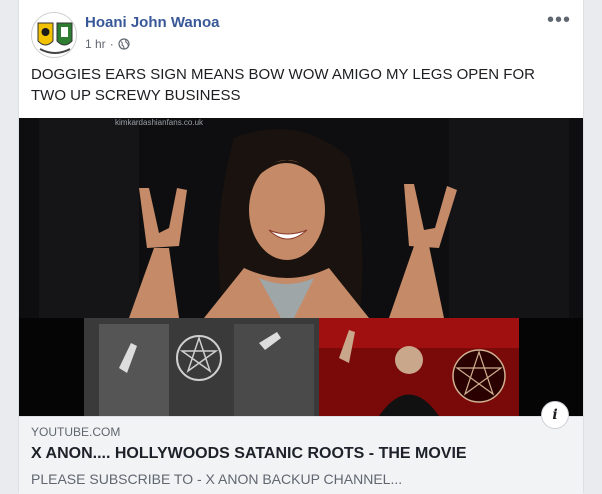 Image resolution: width=602 pixels, height=494 pixels. What do you see at coordinates (107, 44) in the screenshot?
I see `post-meta: 1 hr ·` at bounding box center [107, 44].